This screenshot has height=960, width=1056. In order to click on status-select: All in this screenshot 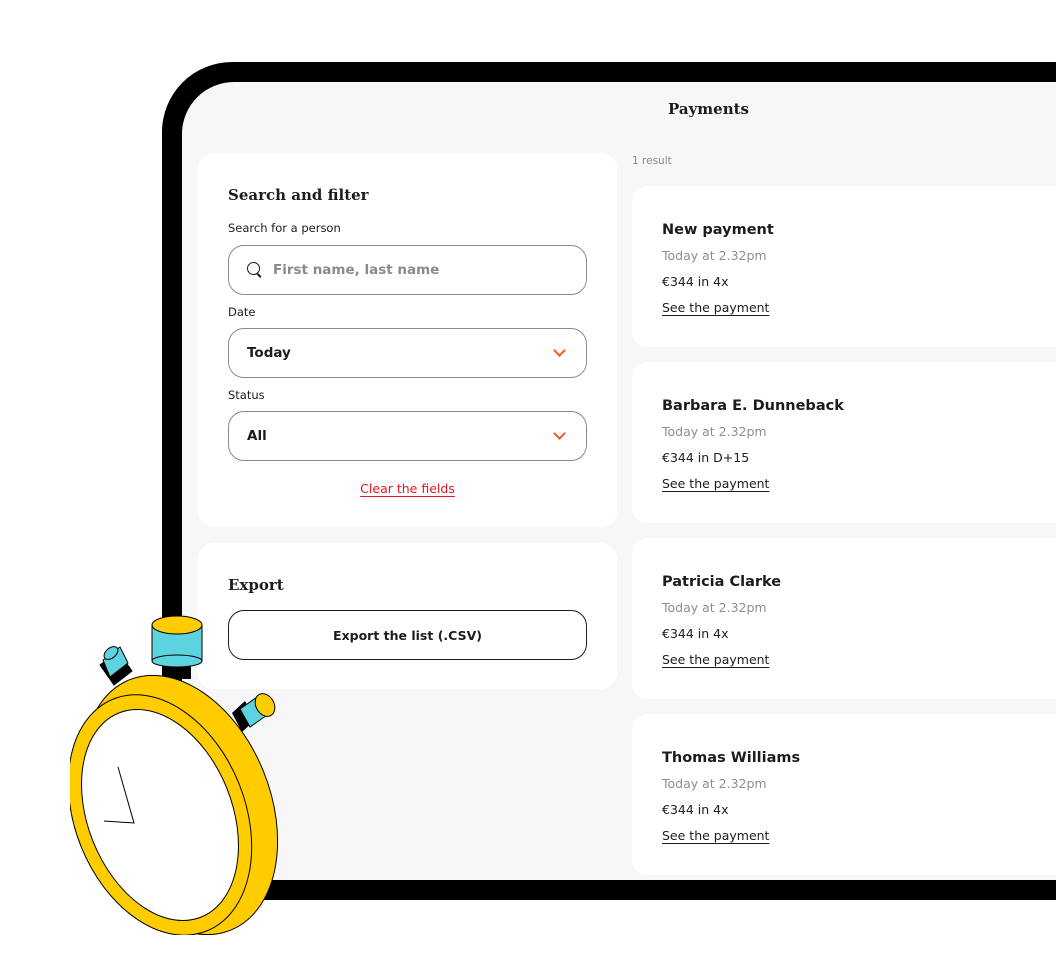, I will do `click(407, 436)`.